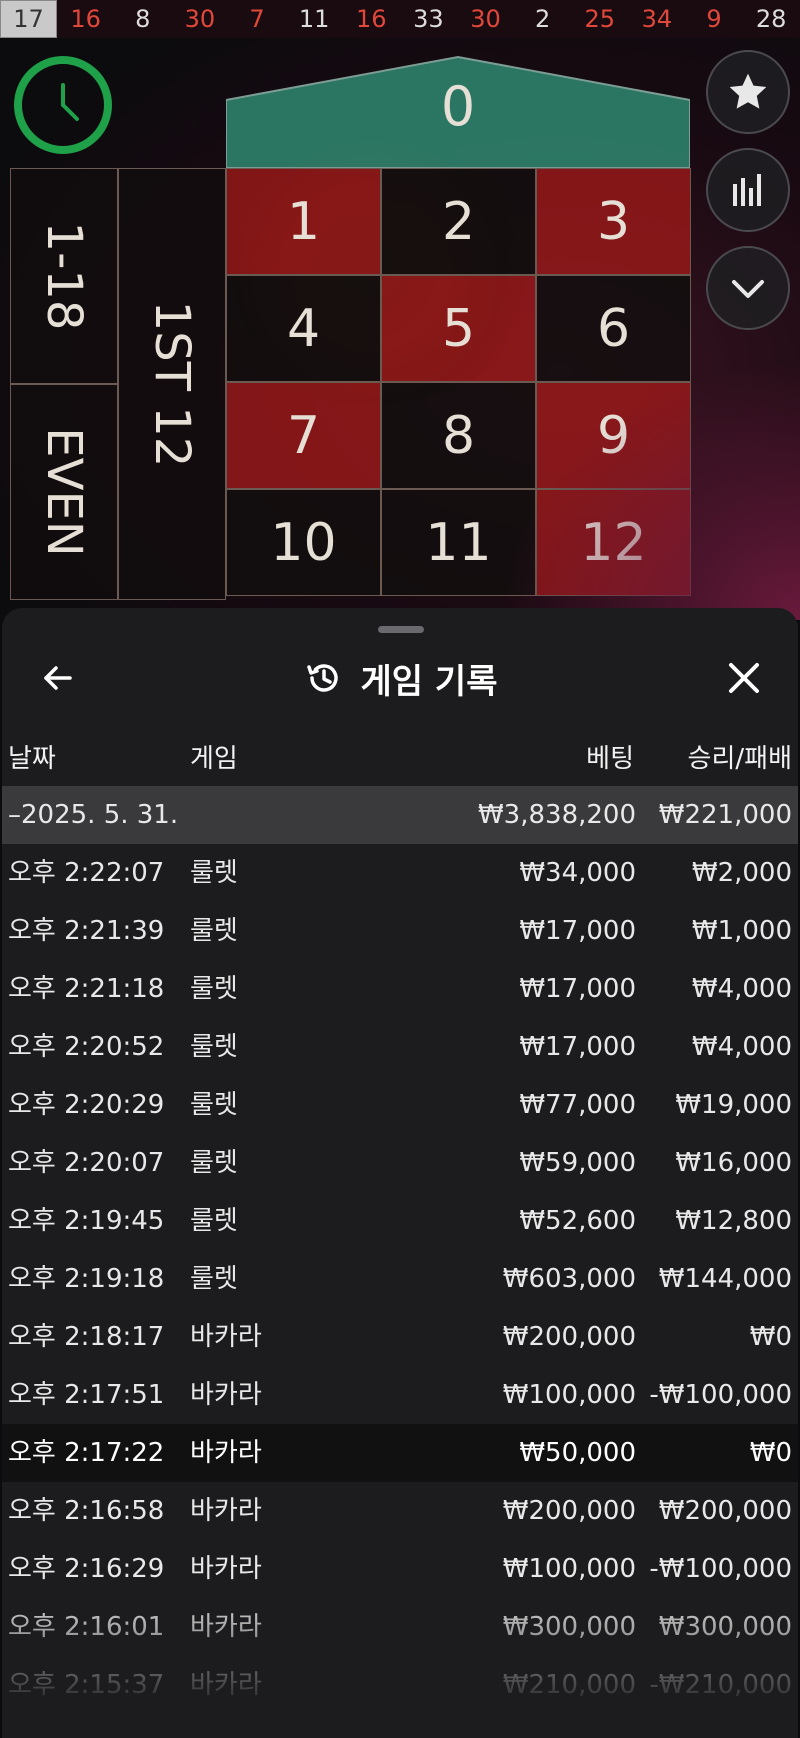 The height and width of the screenshot is (1738, 800). I want to click on bet-even: EVEN, so click(64, 492).